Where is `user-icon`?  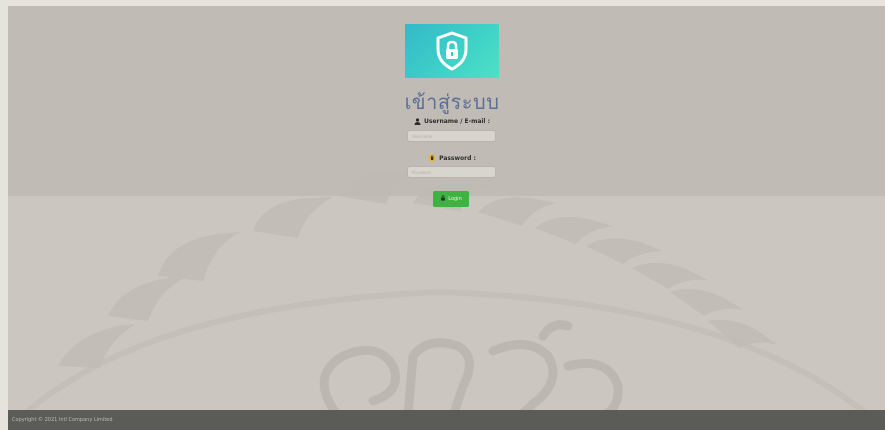 user-icon is located at coordinates (417, 121).